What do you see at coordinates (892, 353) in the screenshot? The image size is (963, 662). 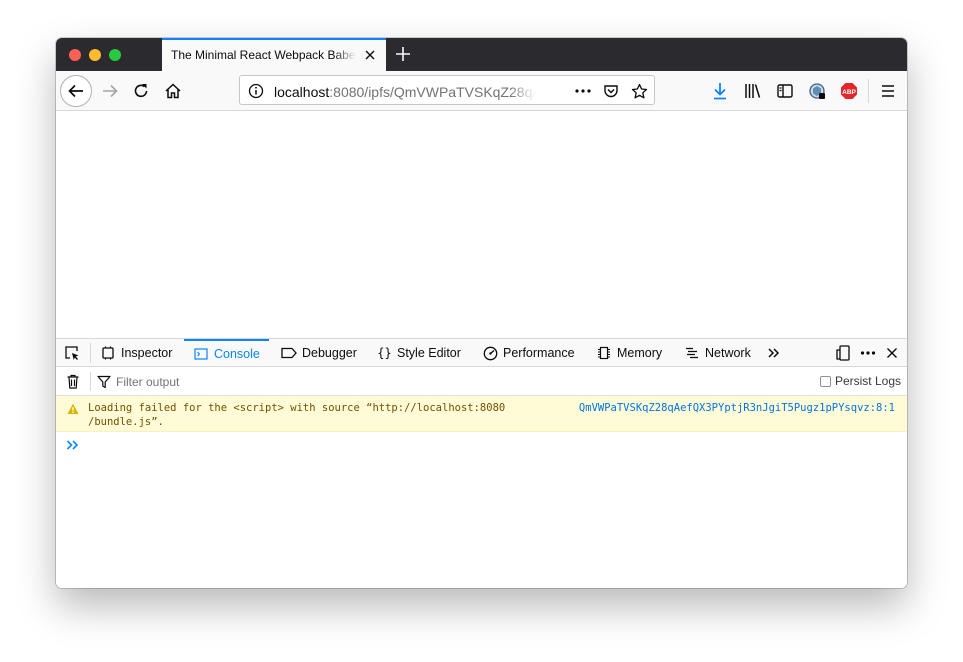 I see `close-devtools-icon` at bounding box center [892, 353].